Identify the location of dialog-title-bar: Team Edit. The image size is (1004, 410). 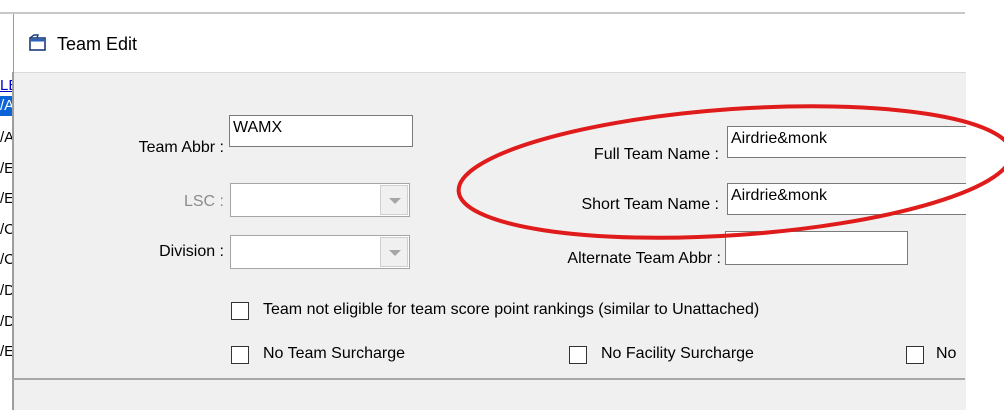
(490, 43).